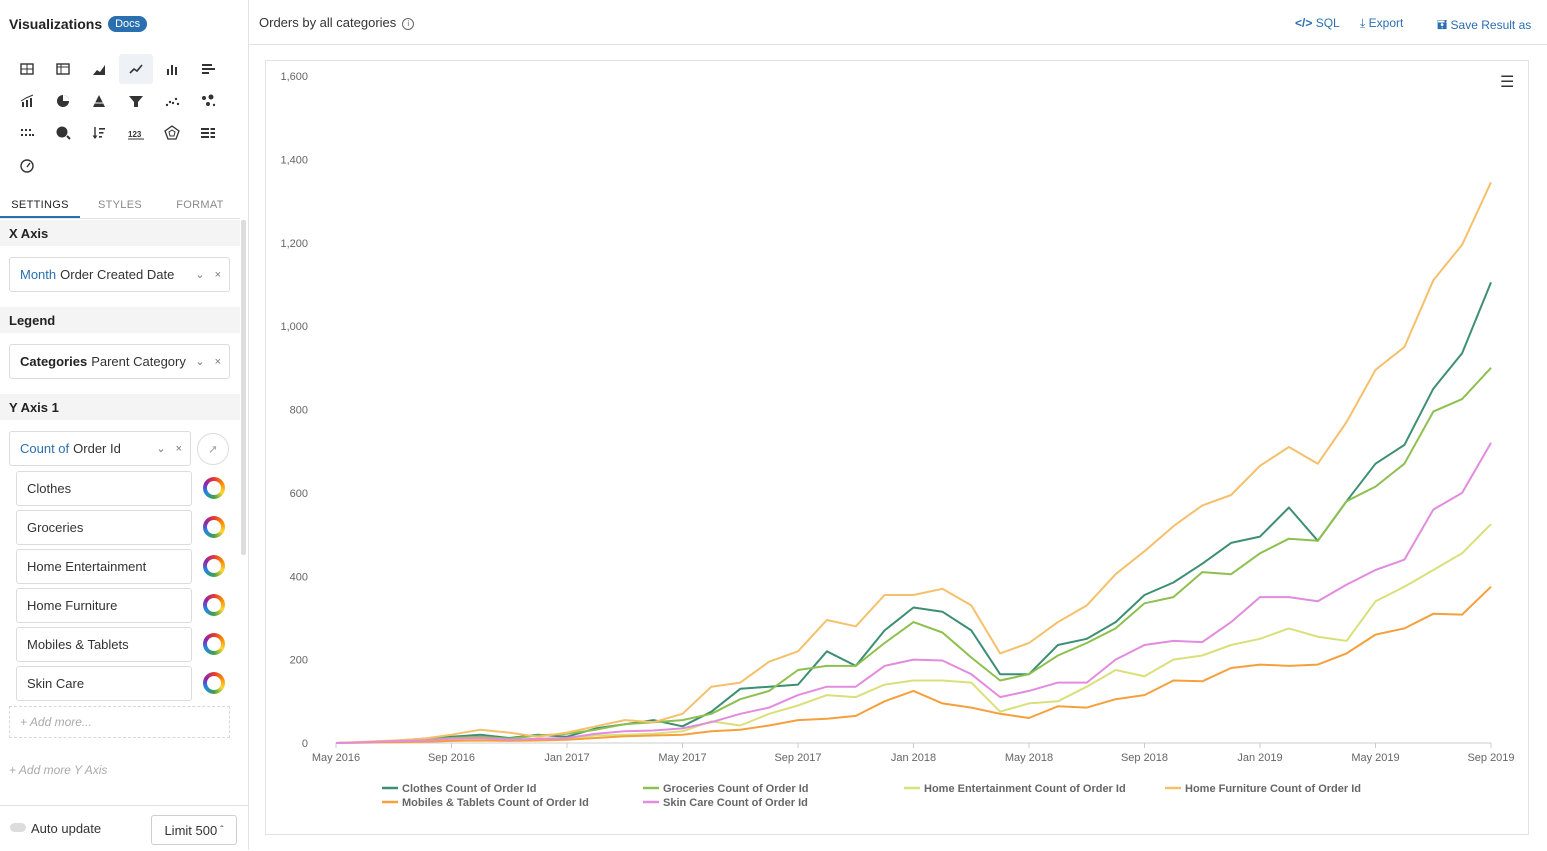 This screenshot has width=1547, height=851. I want to click on settings-tabs: SETTINGS STYLES FORMAT, so click(120, 207).